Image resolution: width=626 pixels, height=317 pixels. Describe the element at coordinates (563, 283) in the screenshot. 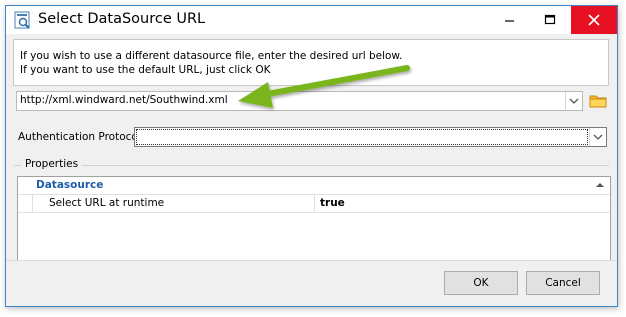

I see `cancel-button: Cancel` at that location.